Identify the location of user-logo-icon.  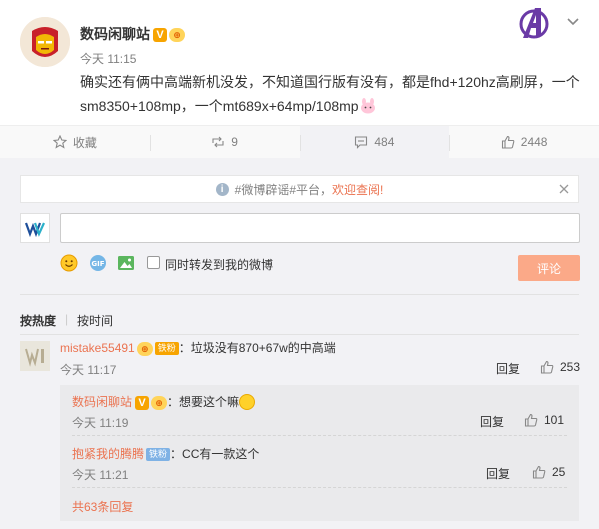
(35, 230).